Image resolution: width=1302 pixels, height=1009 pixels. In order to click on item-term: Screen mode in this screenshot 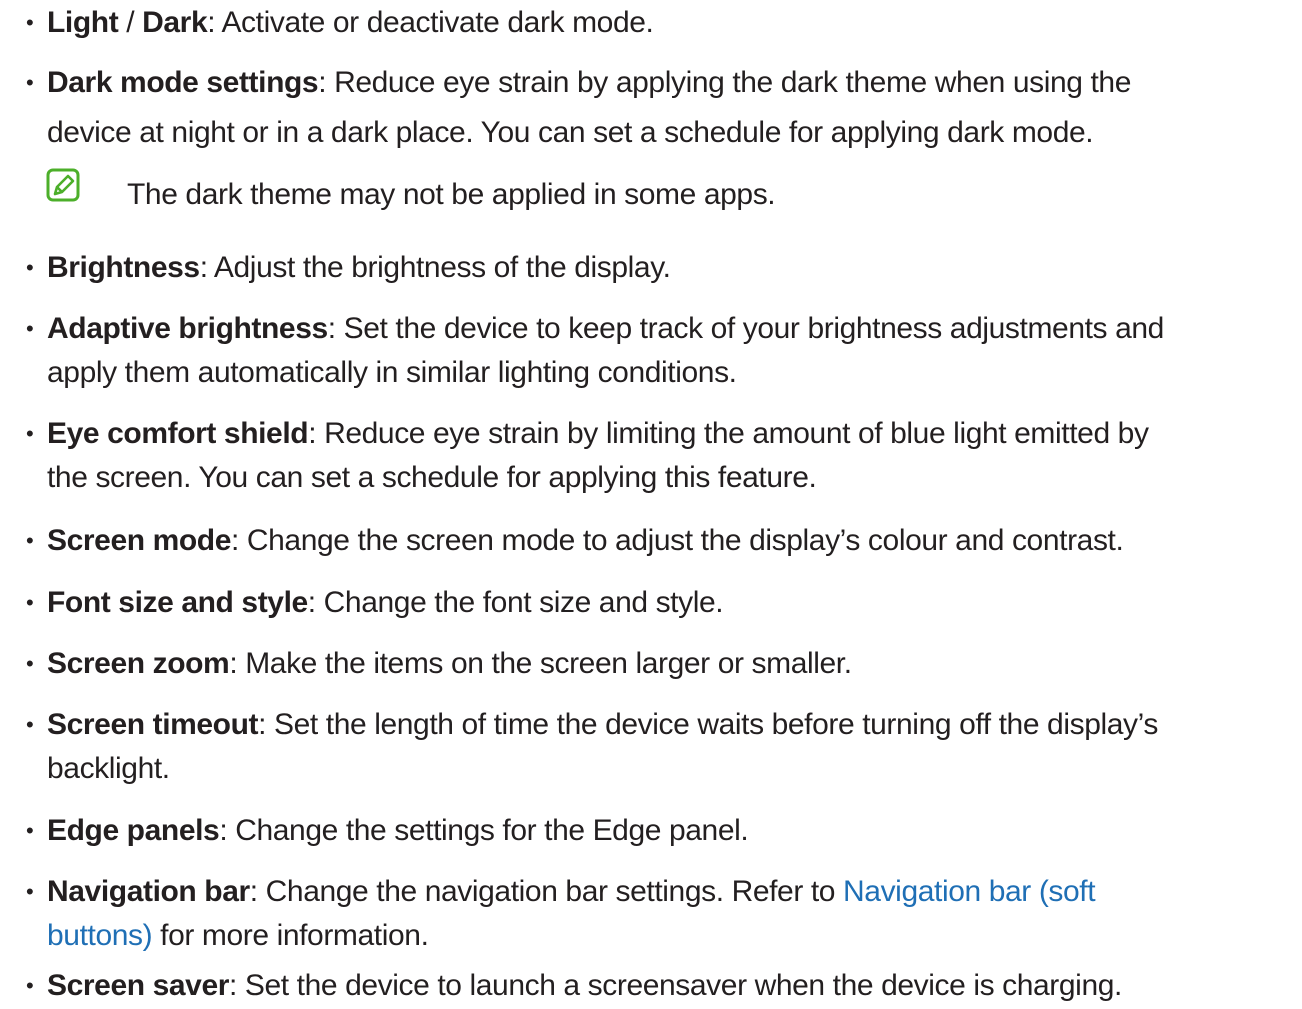, I will do `click(139, 540)`.